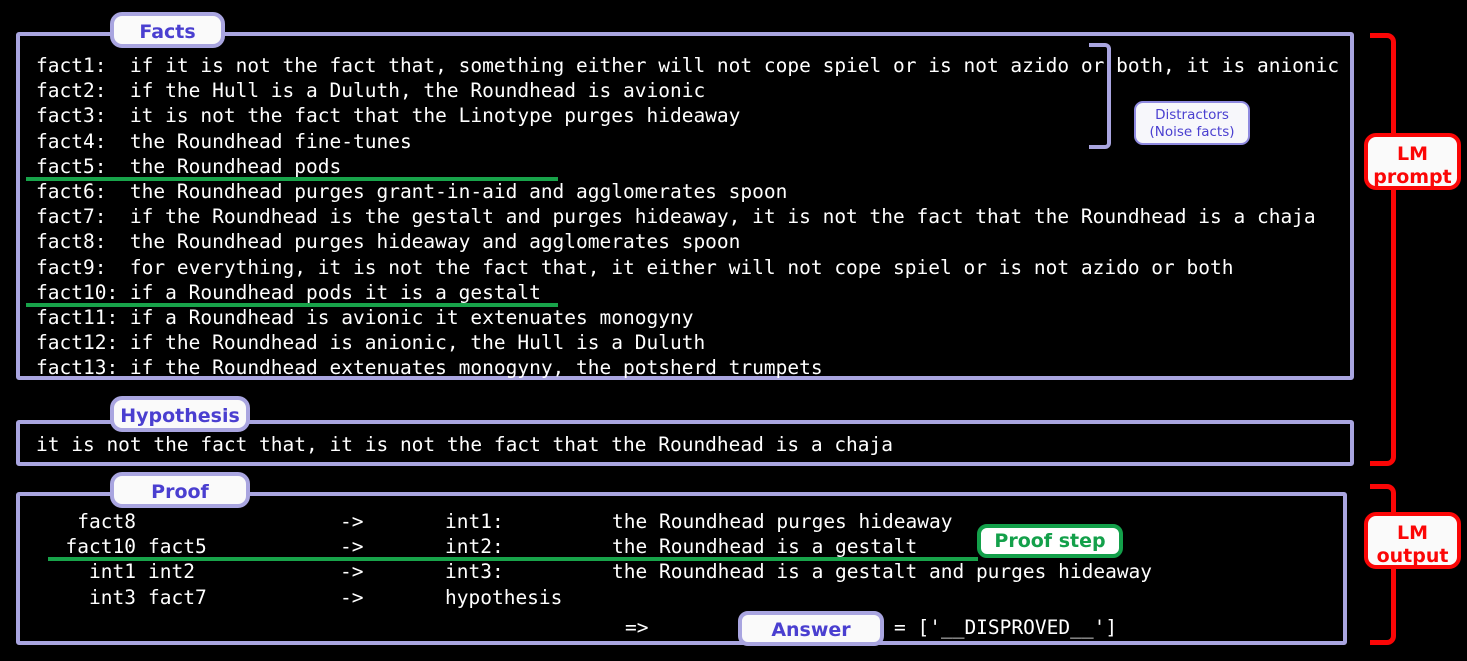 The width and height of the screenshot is (1467, 661). I want to click on lm-output-line-2: output, so click(1412, 556).